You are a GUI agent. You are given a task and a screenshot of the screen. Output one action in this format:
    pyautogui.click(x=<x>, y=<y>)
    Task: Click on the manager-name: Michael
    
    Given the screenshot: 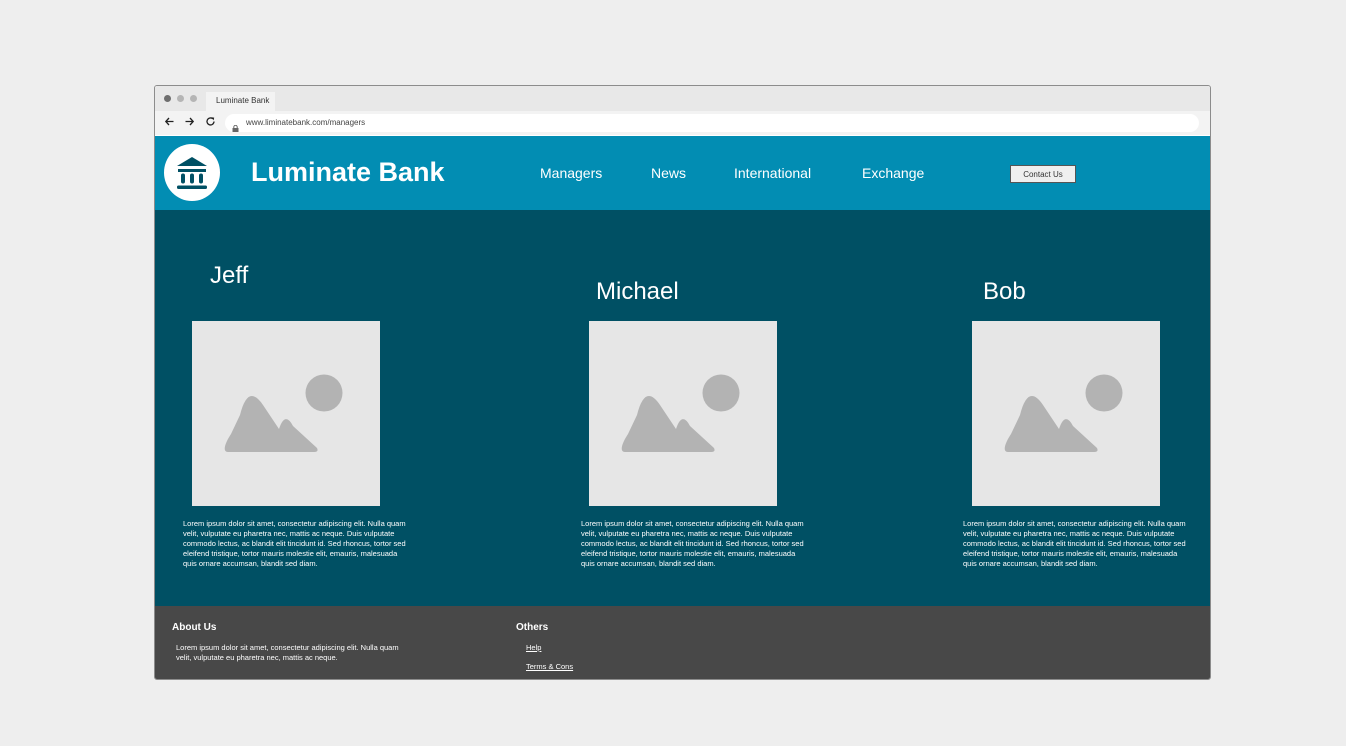 What is the action you would take?
    pyautogui.click(x=637, y=291)
    